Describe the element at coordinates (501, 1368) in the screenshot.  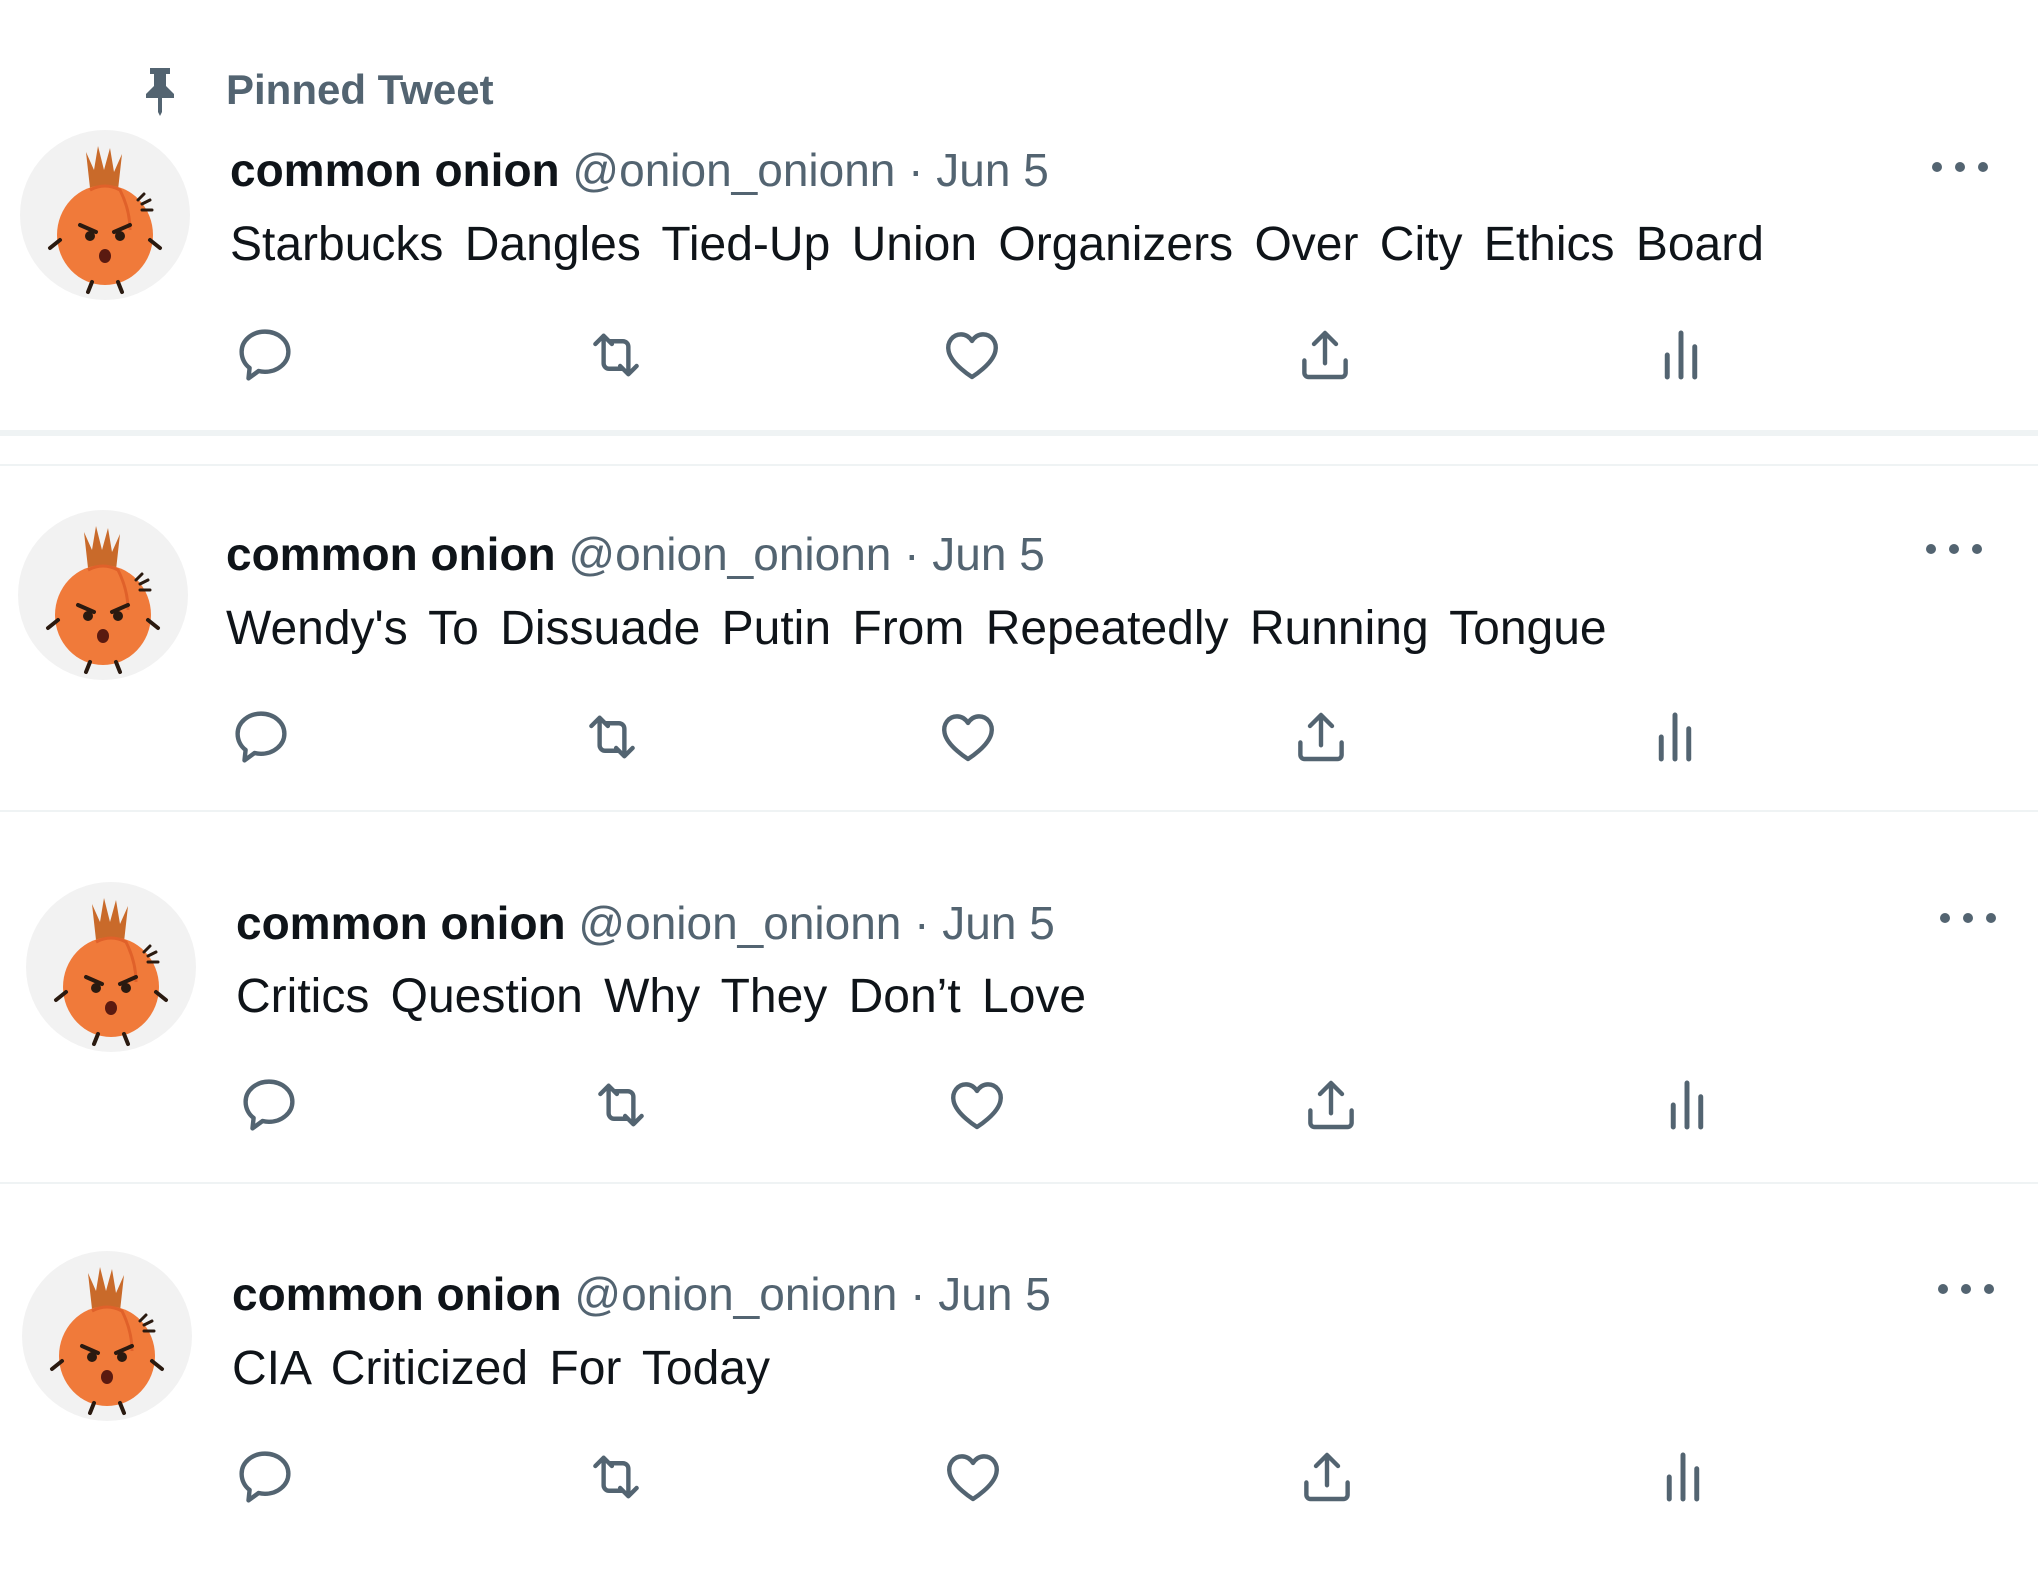
I see `tweet-text: CIA Criticized For Today` at that location.